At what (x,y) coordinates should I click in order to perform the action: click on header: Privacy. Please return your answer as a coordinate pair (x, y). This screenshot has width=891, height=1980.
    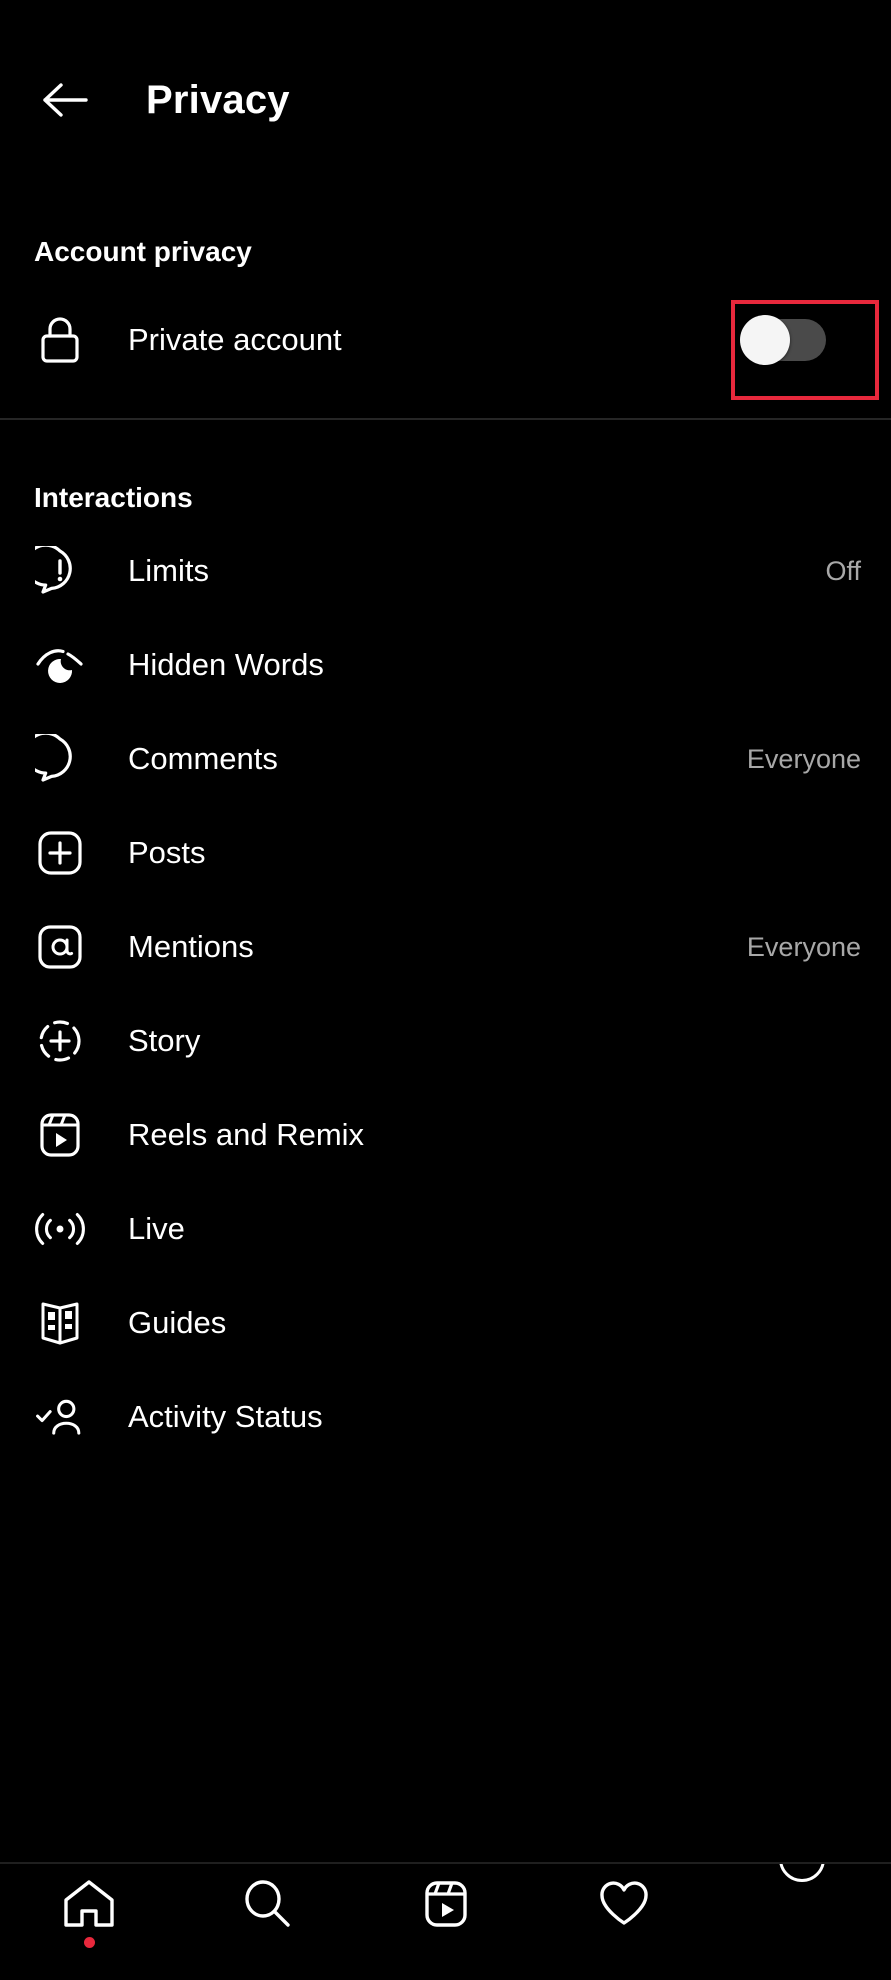
    Looking at the image, I should click on (445, 100).